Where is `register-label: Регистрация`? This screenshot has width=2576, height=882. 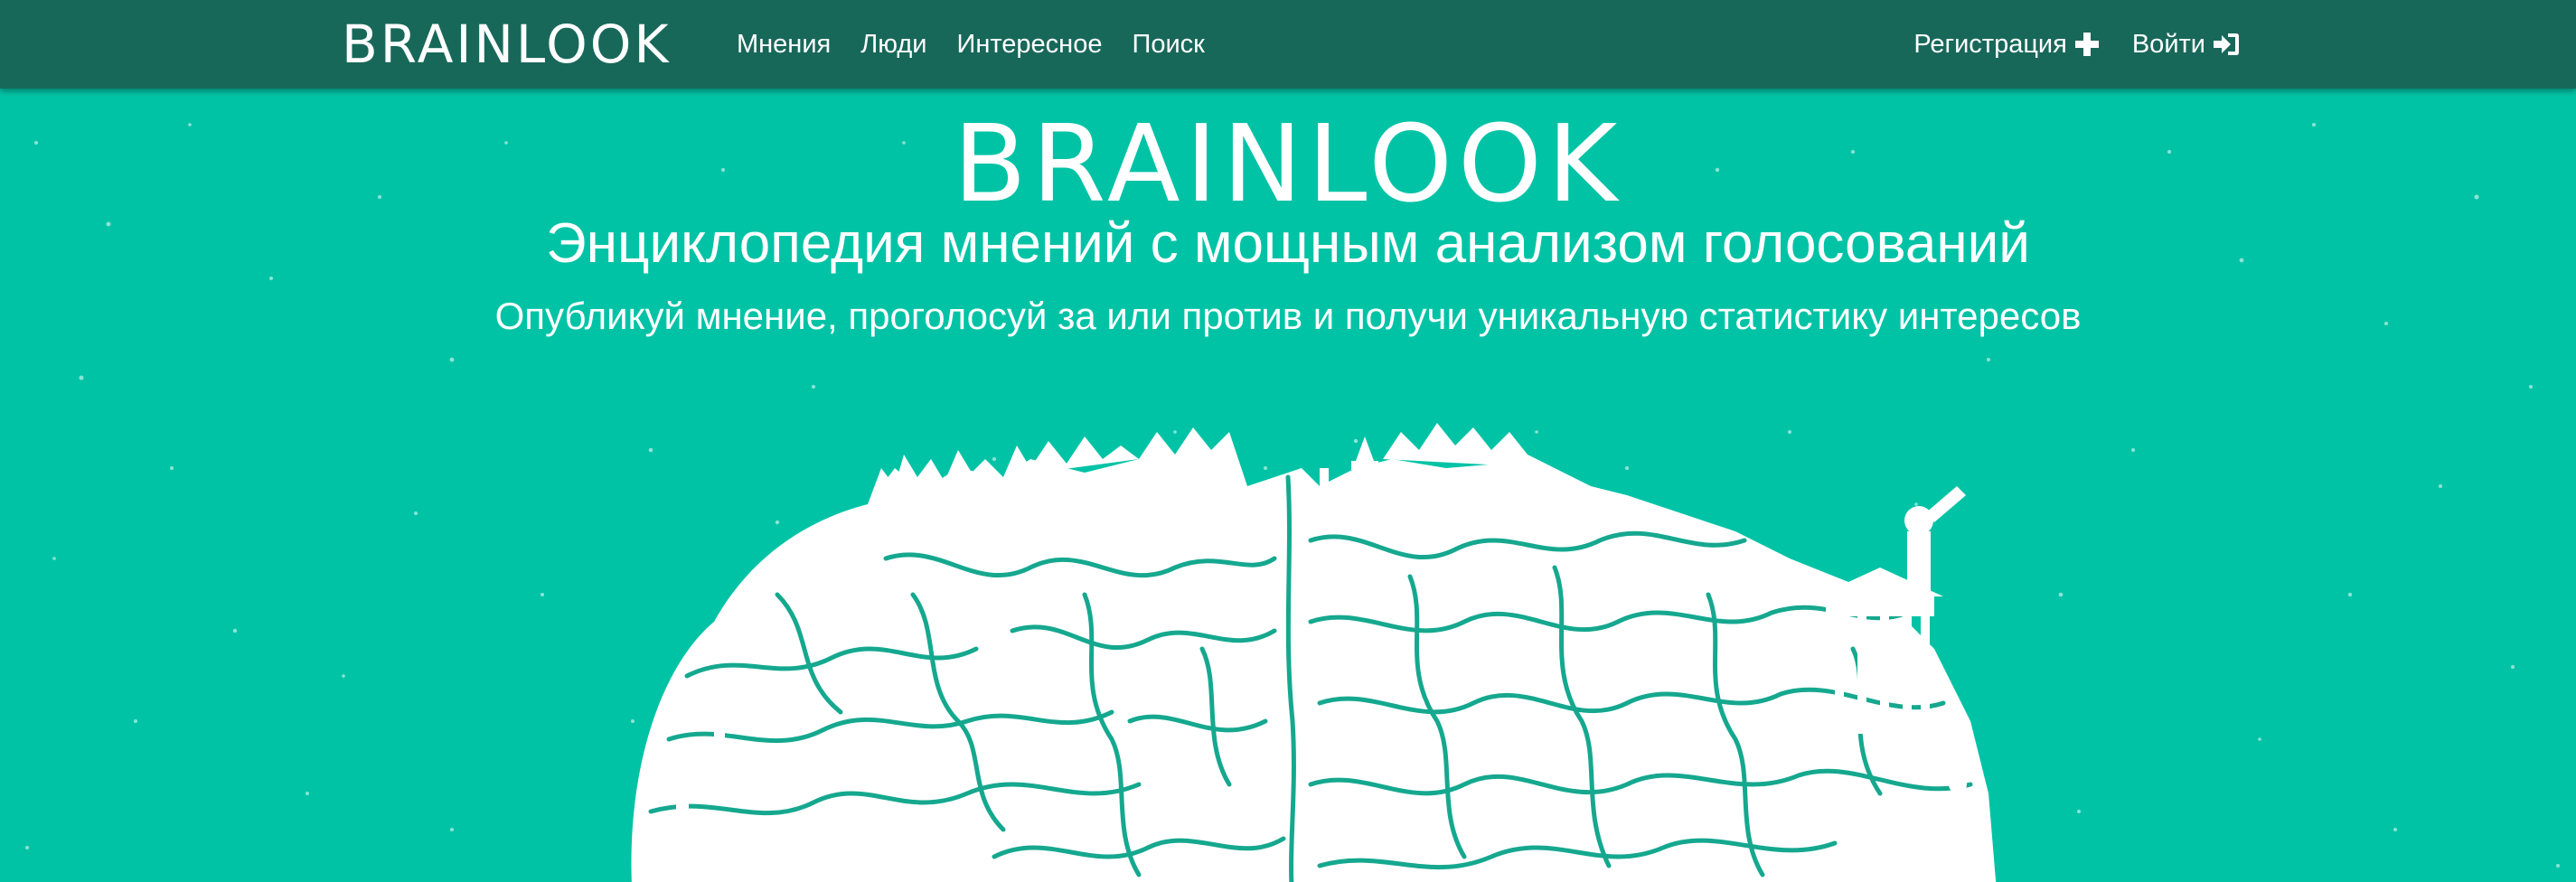 register-label: Регистрация is located at coordinates (1990, 44).